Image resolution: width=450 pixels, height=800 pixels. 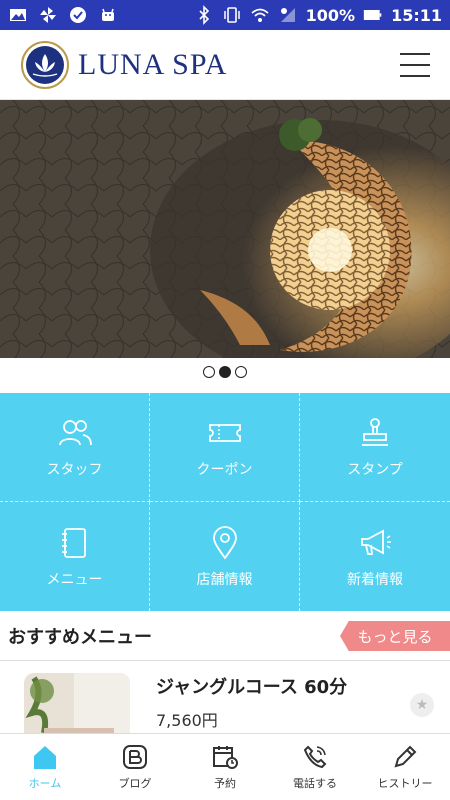 What do you see at coordinates (231, 15) in the screenshot?
I see `vibrate-icon` at bounding box center [231, 15].